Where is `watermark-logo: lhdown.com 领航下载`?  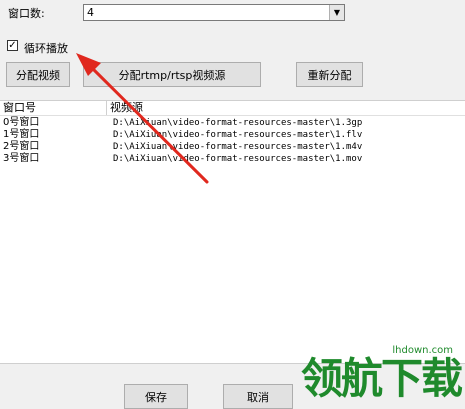 watermark-logo: lhdown.com 领航下载 is located at coordinates (367, 376).